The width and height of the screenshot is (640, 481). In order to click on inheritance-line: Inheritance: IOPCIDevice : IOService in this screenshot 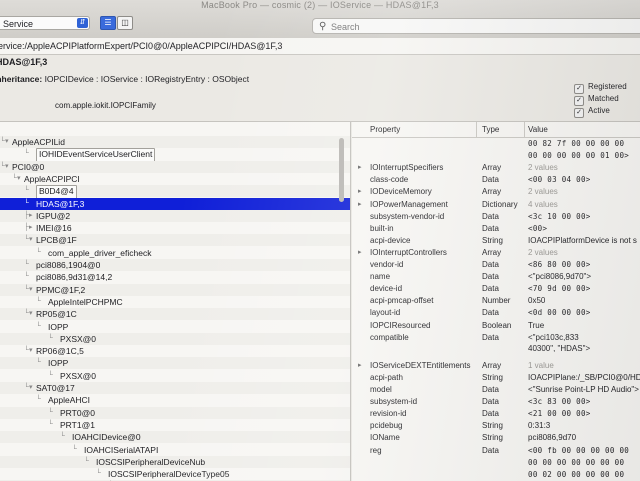, I will do `click(124, 79)`.